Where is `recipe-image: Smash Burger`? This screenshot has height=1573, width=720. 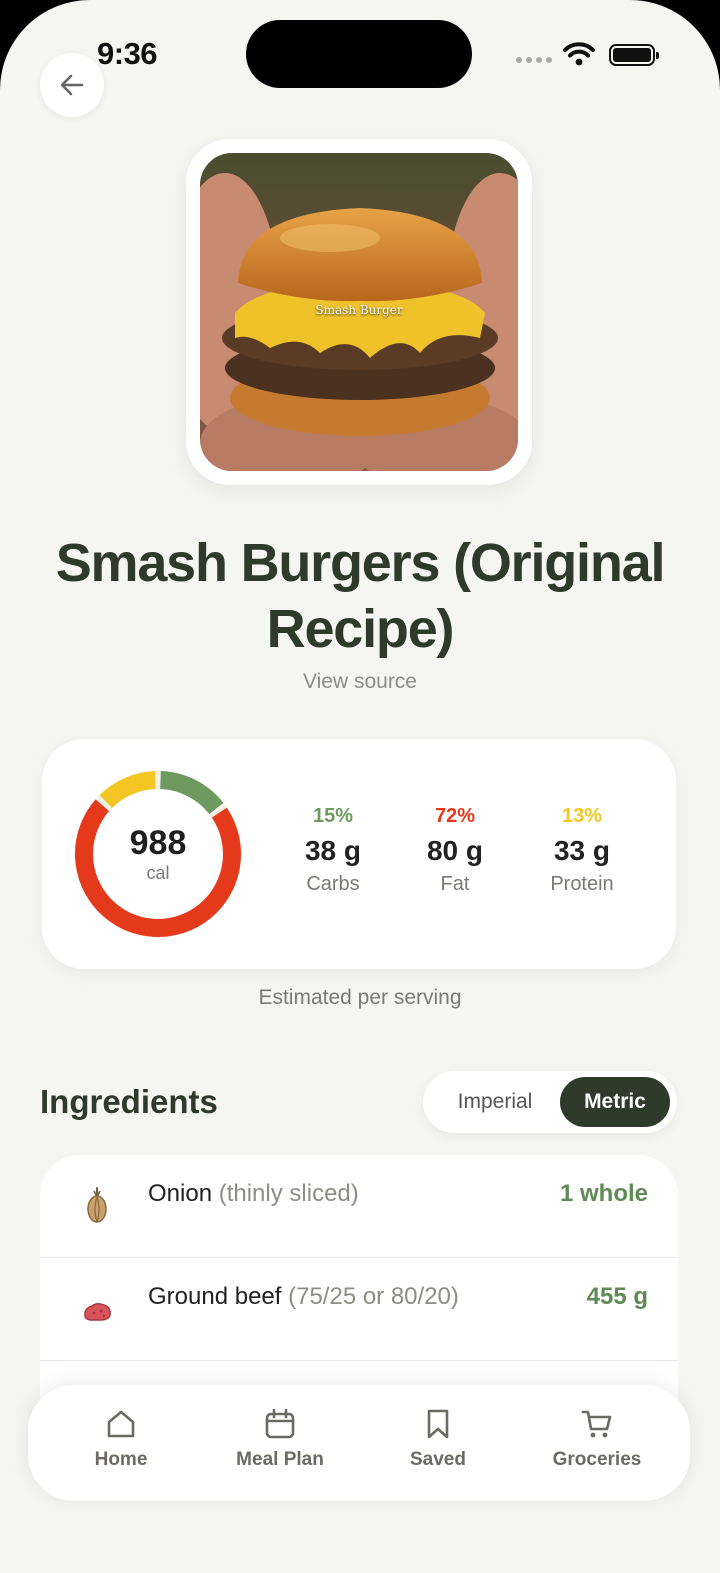
recipe-image: Smash Burger is located at coordinates (359, 312).